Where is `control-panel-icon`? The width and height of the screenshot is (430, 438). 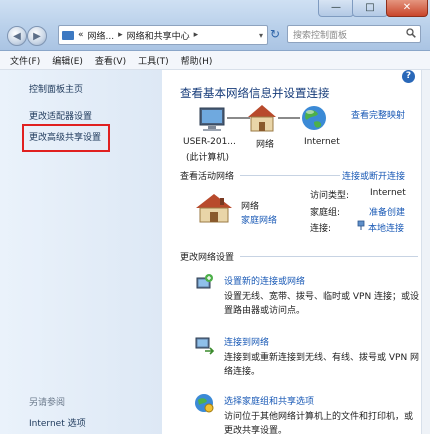 control-panel-icon is located at coordinates (68, 35).